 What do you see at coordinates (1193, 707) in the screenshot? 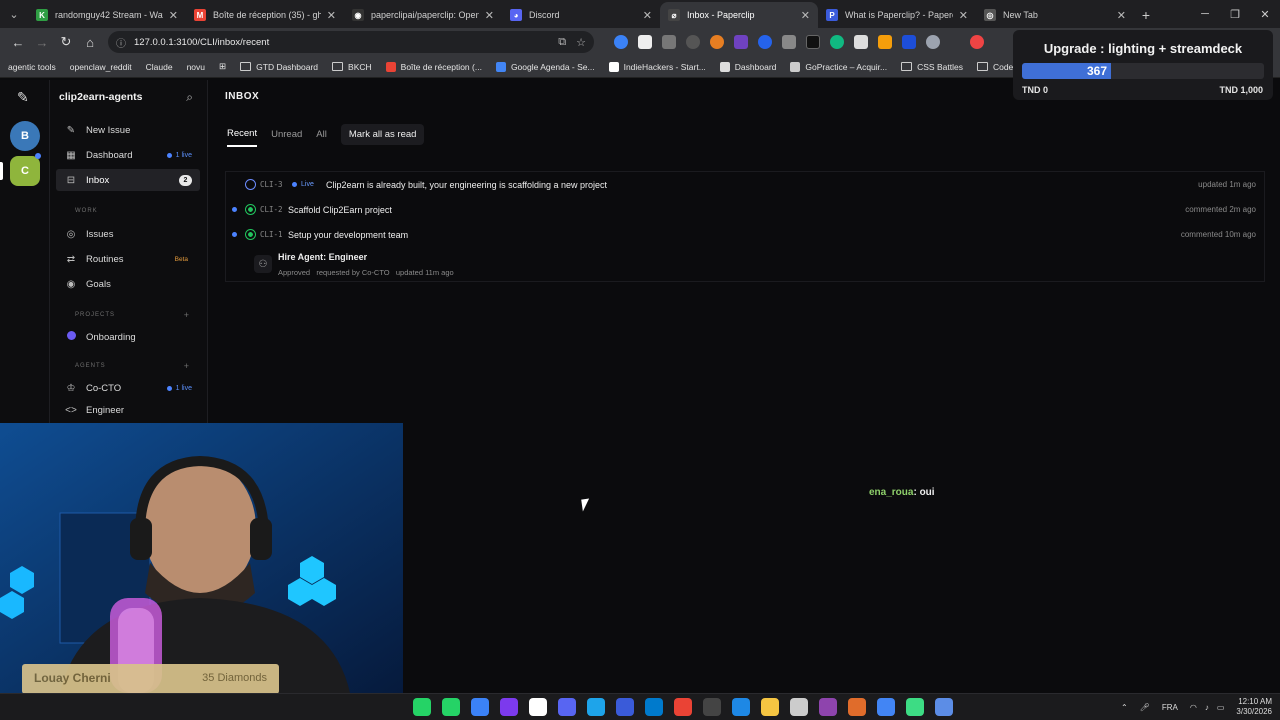
I see `wifi-icon: ◠` at bounding box center [1193, 707].